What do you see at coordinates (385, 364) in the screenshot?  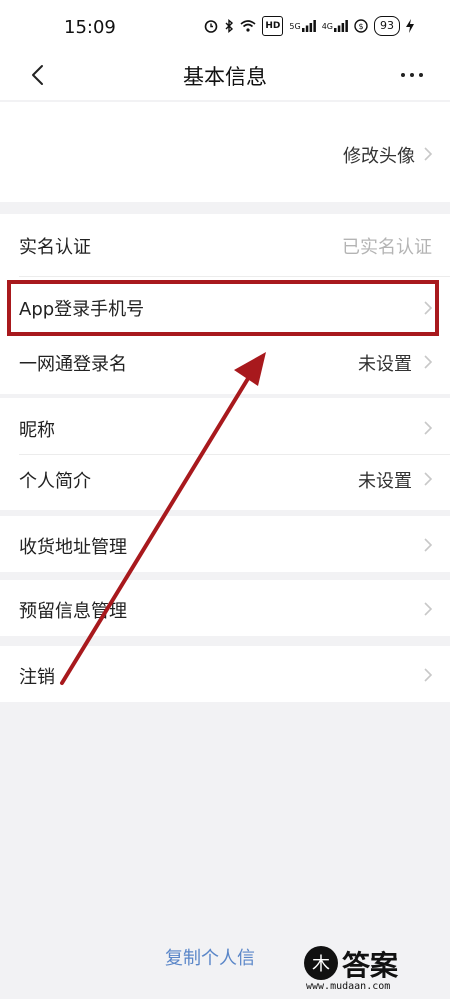 I see `login-name-value: 未设置` at bounding box center [385, 364].